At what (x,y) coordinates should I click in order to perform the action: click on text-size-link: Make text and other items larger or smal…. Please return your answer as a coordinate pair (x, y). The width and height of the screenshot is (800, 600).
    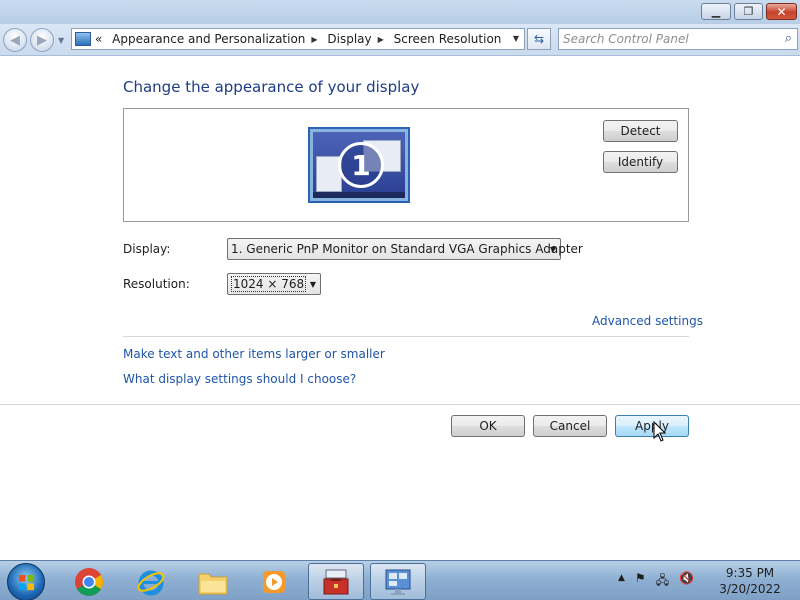
    Looking at the image, I should click on (254, 354).